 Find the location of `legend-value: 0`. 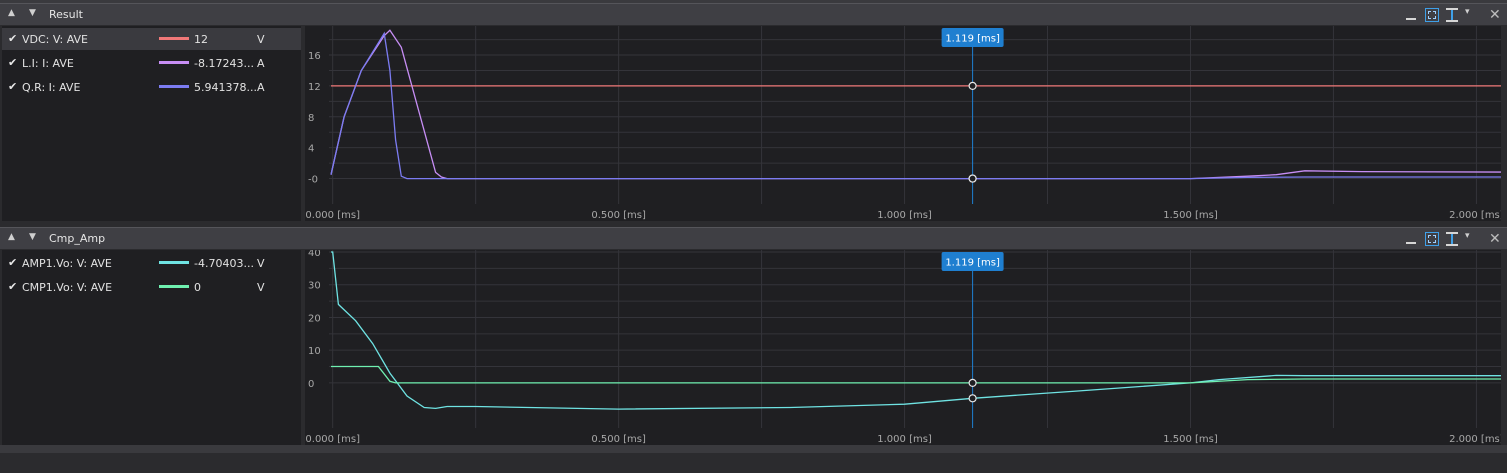

legend-value: 0 is located at coordinates (197, 287).